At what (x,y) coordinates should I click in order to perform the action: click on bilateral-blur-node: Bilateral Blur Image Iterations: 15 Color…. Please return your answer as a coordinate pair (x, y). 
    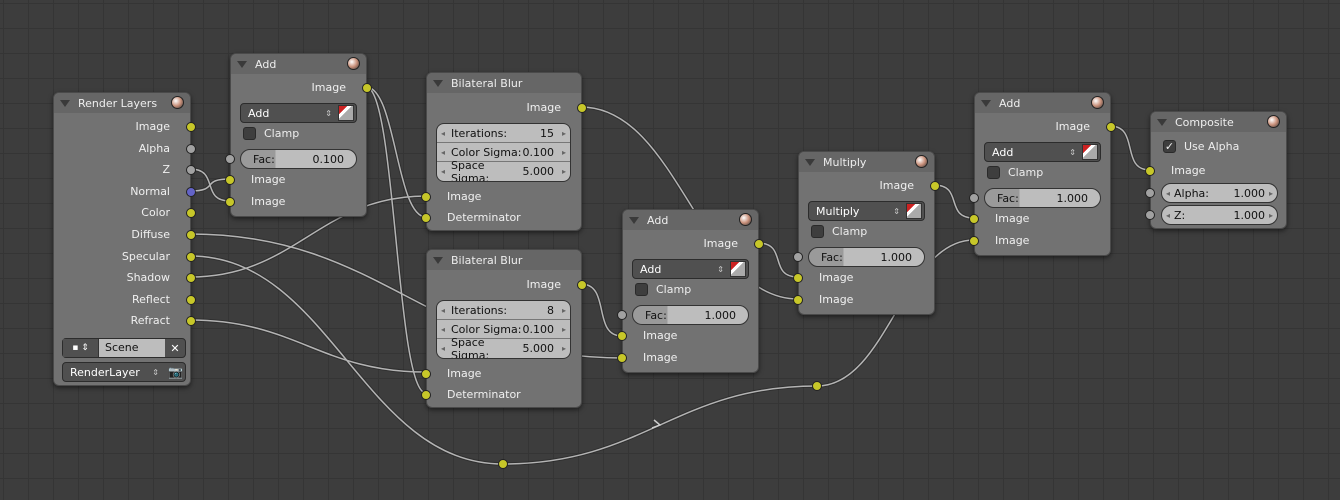
    Looking at the image, I should click on (504, 151).